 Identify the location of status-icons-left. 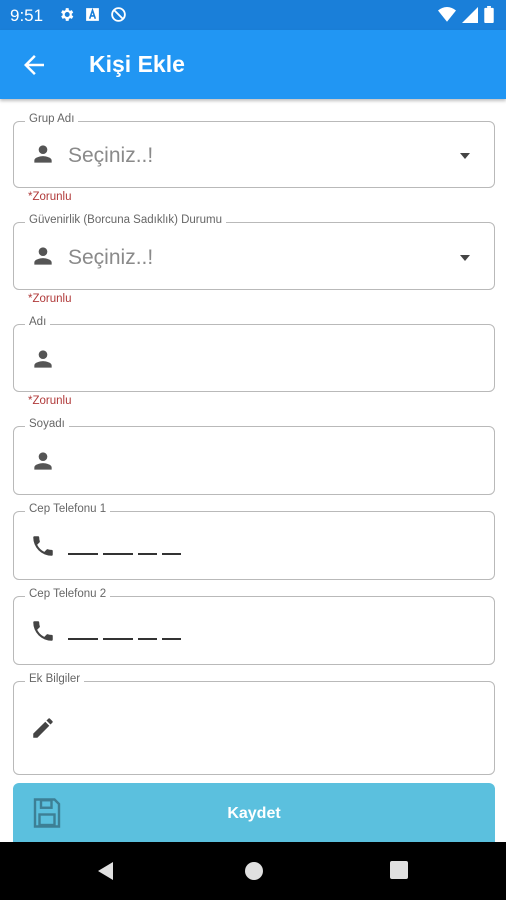
(92, 14).